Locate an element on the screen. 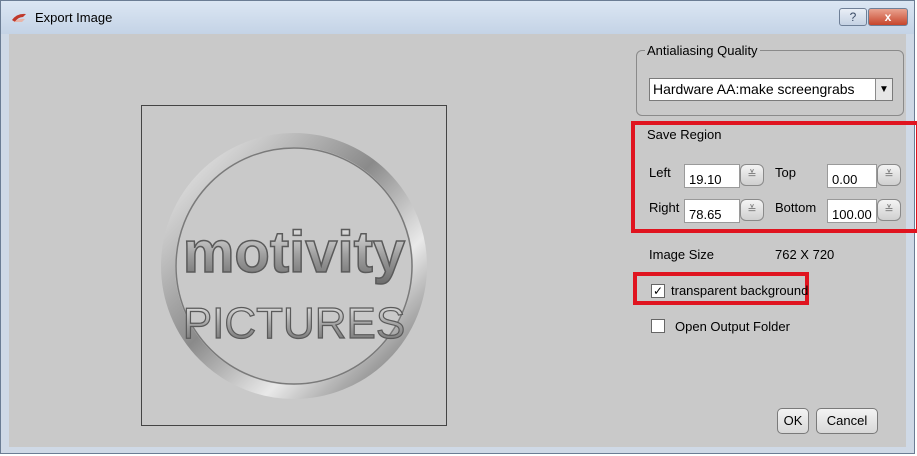 Image resolution: width=917 pixels, height=456 pixels. right-spinner: ≚ is located at coordinates (752, 210).